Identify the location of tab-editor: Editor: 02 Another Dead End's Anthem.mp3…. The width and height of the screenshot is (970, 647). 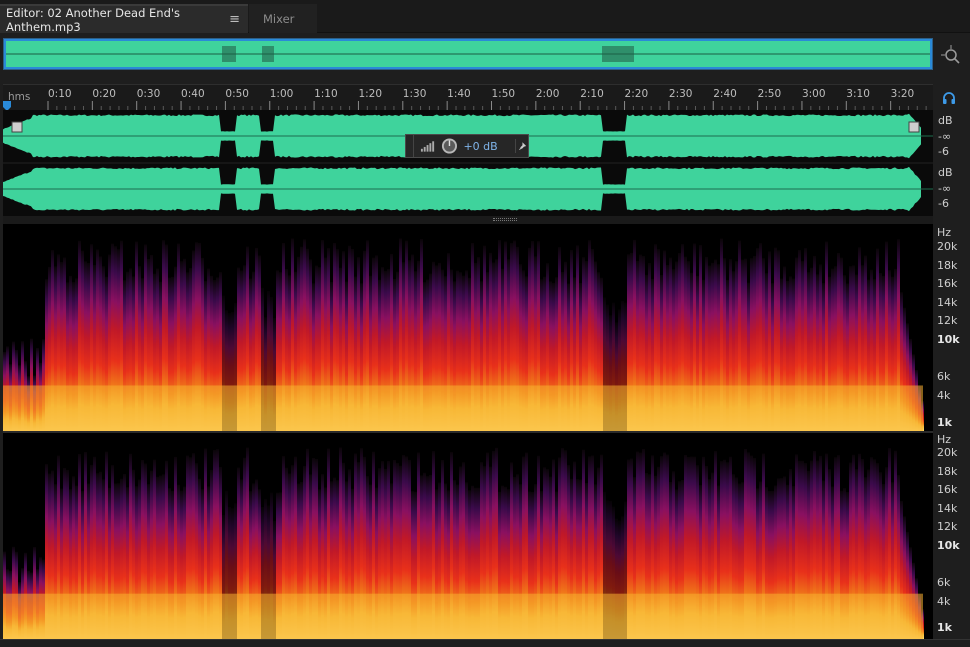
(124, 19).